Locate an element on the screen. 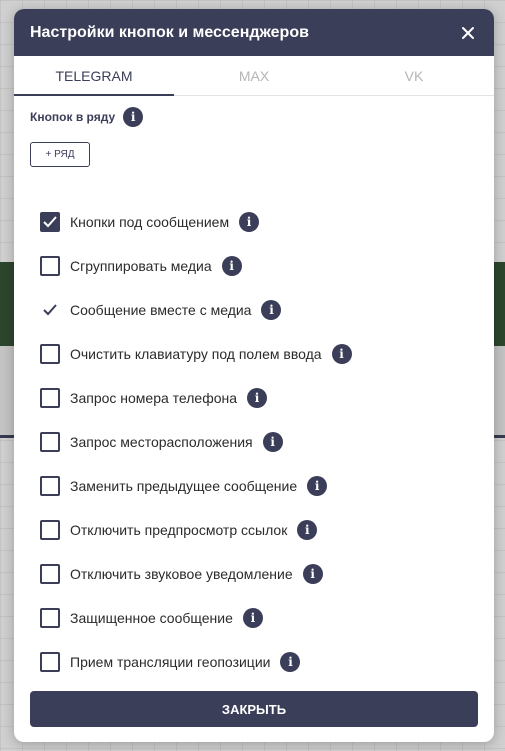 The image size is (505, 751). option-disable-link-preview: Отключить предпросмотр ссылок i is located at coordinates (196, 530).